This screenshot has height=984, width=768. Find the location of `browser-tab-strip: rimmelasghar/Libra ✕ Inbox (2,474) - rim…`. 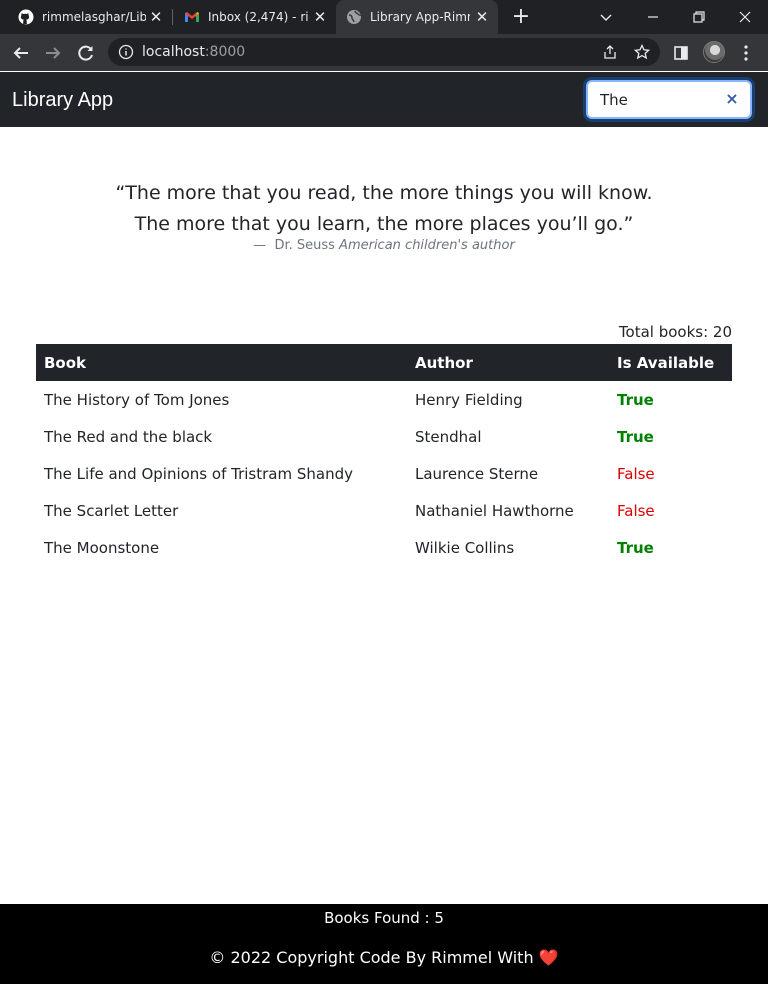

browser-tab-strip: rimmelasghar/Libra ✕ Inbox (2,474) - rim… is located at coordinates (384, 17).